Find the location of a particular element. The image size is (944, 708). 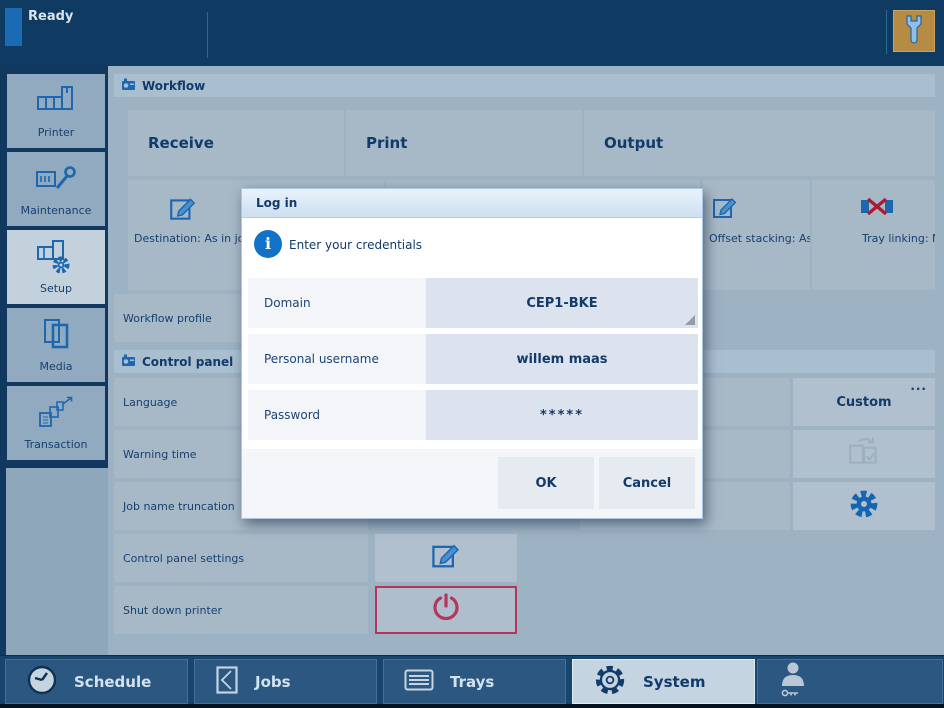

job-name-truncation-label: Job name truncation is located at coordinates (179, 506).